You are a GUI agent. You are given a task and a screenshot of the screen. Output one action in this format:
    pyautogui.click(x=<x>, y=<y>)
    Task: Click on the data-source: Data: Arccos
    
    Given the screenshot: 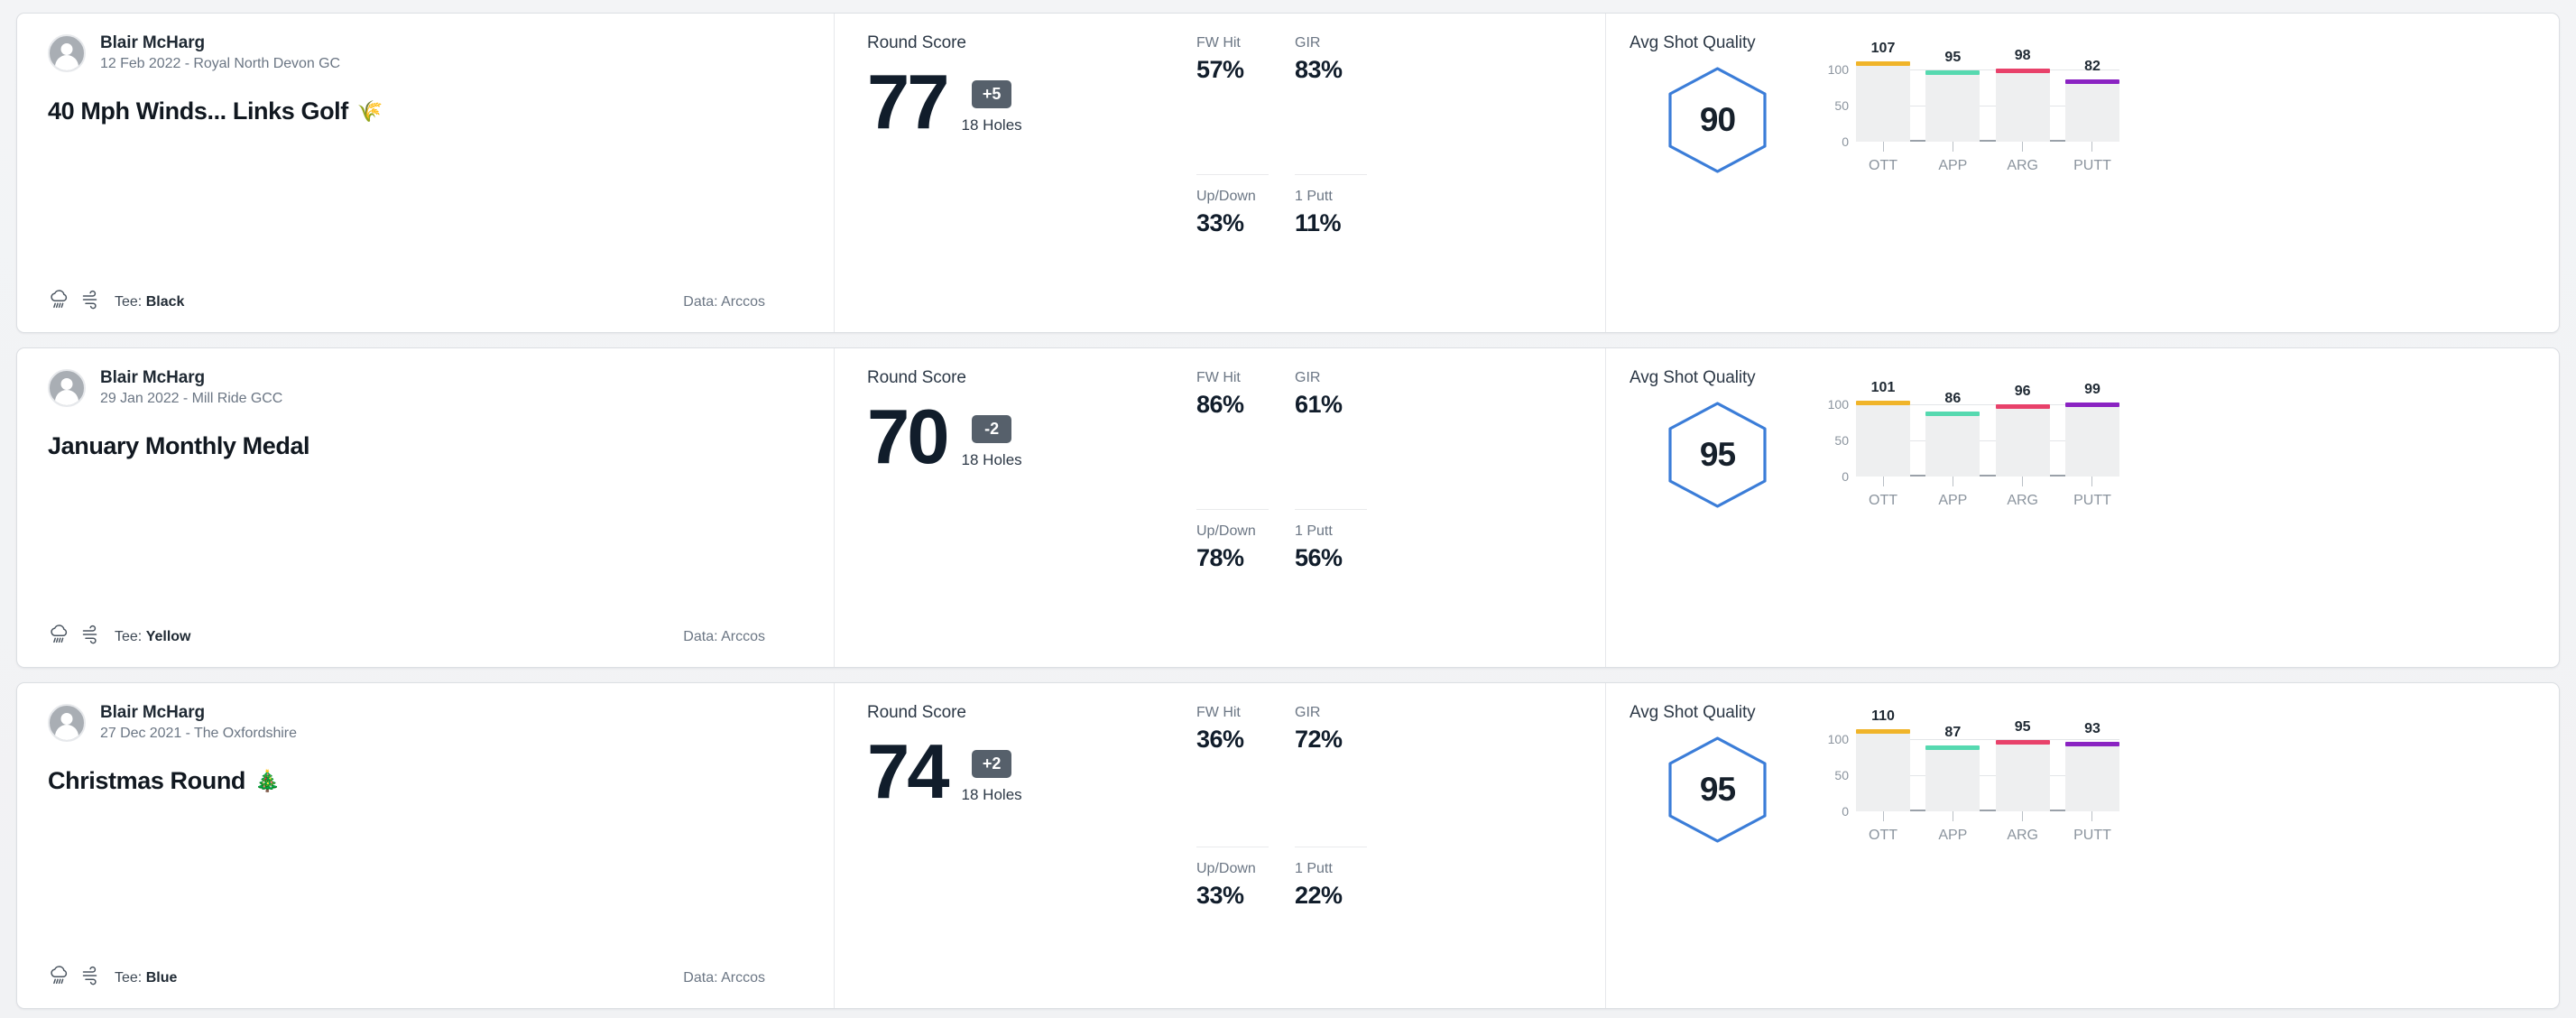 What is the action you would take?
    pyautogui.click(x=724, y=302)
    